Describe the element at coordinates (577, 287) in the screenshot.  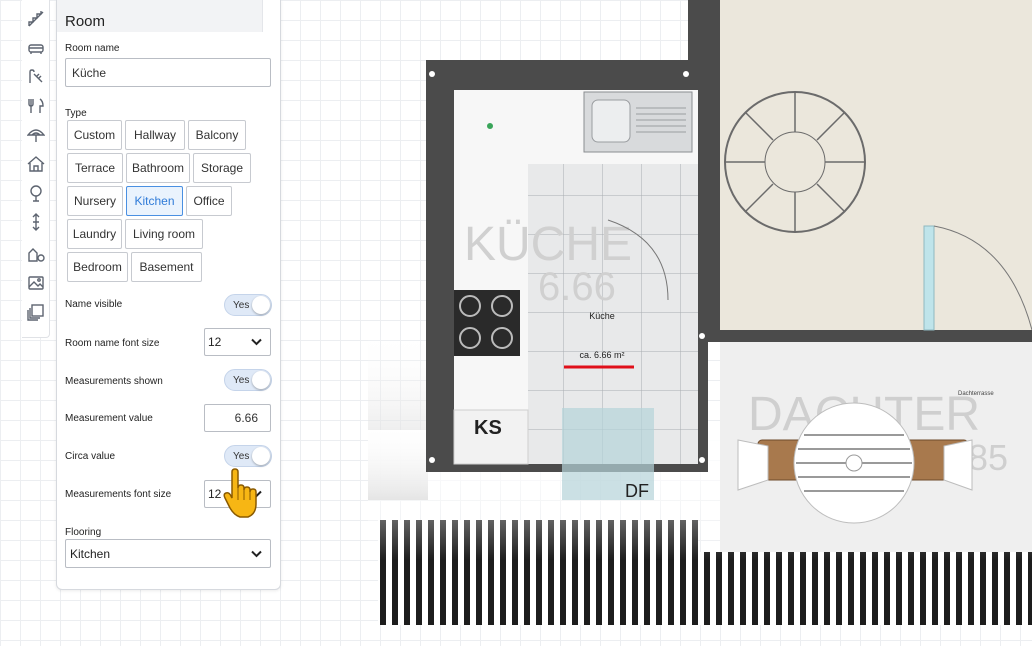
I see `bg-kitchen-area: 6.66` at that location.